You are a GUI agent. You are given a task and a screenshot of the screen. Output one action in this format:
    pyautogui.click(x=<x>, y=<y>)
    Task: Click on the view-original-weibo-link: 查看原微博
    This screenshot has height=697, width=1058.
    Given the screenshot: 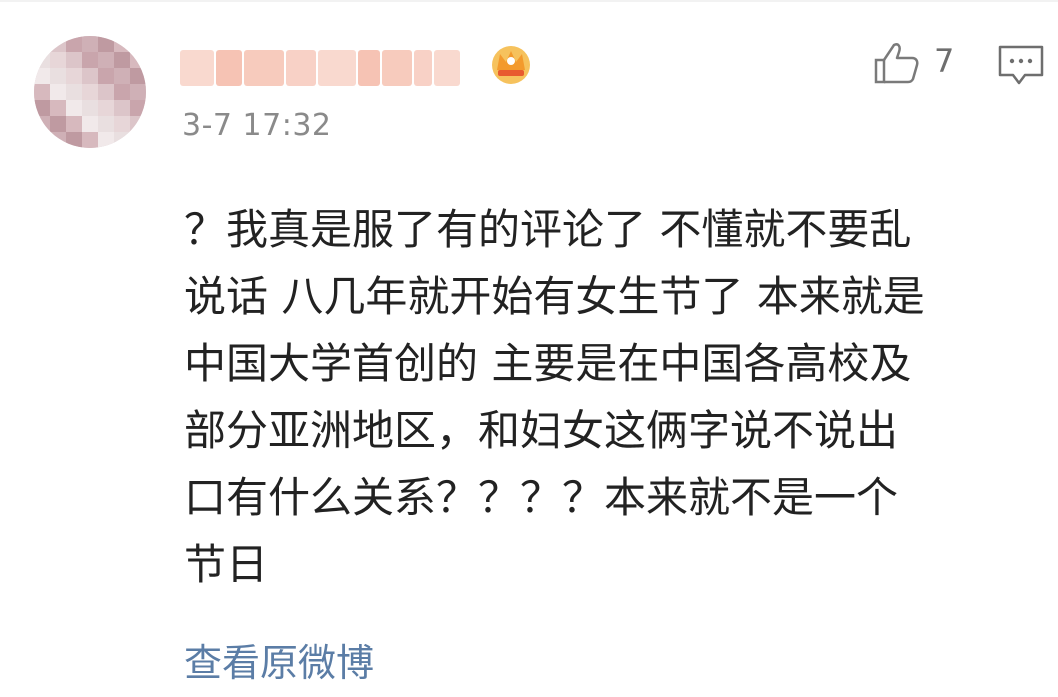 What is the action you would take?
    pyautogui.click(x=279, y=659)
    